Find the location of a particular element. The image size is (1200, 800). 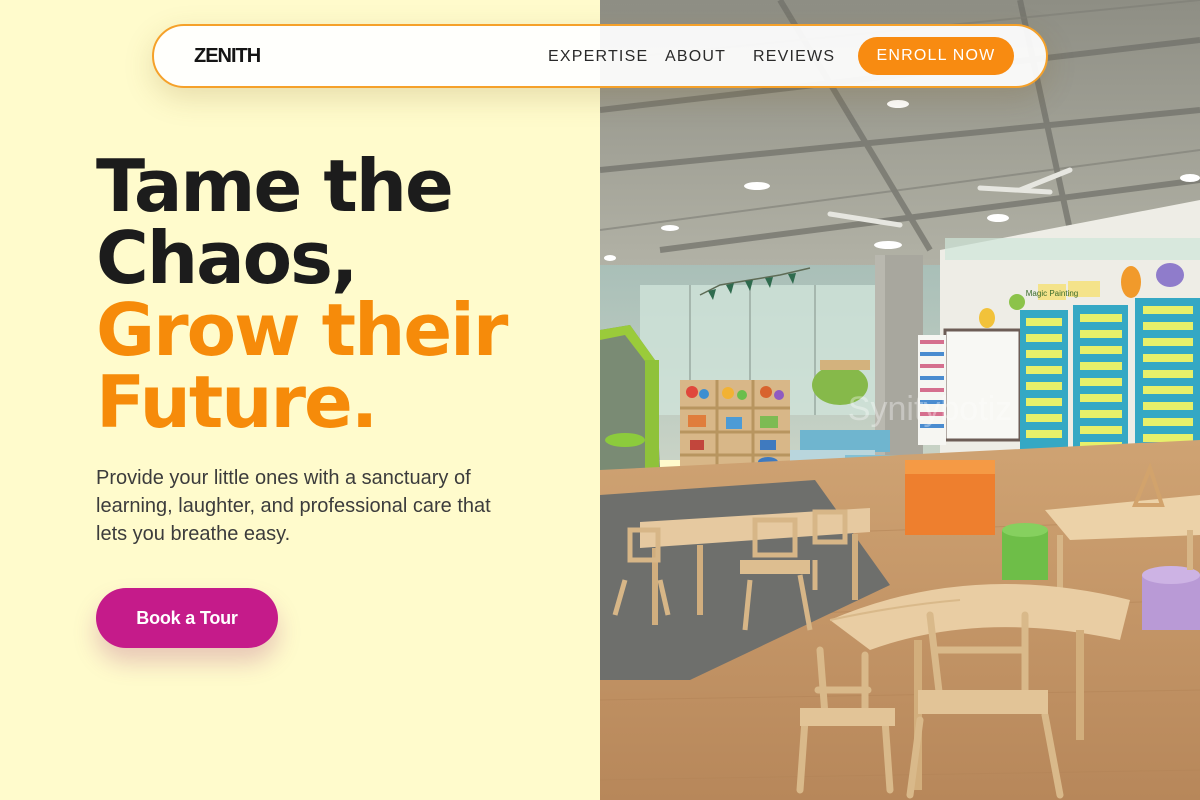

enroll-now-button: ENROLL NOW is located at coordinates (936, 56).